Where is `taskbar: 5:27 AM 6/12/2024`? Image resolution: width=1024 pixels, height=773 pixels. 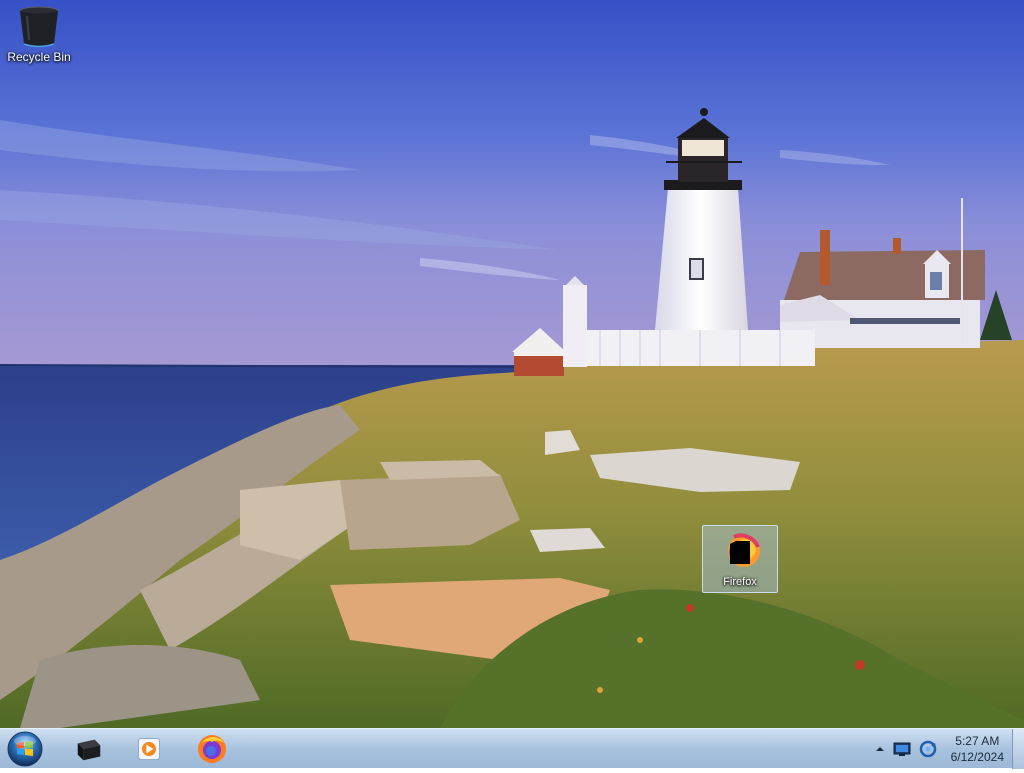 taskbar: 5:27 AM 6/12/2024 is located at coordinates (512, 748).